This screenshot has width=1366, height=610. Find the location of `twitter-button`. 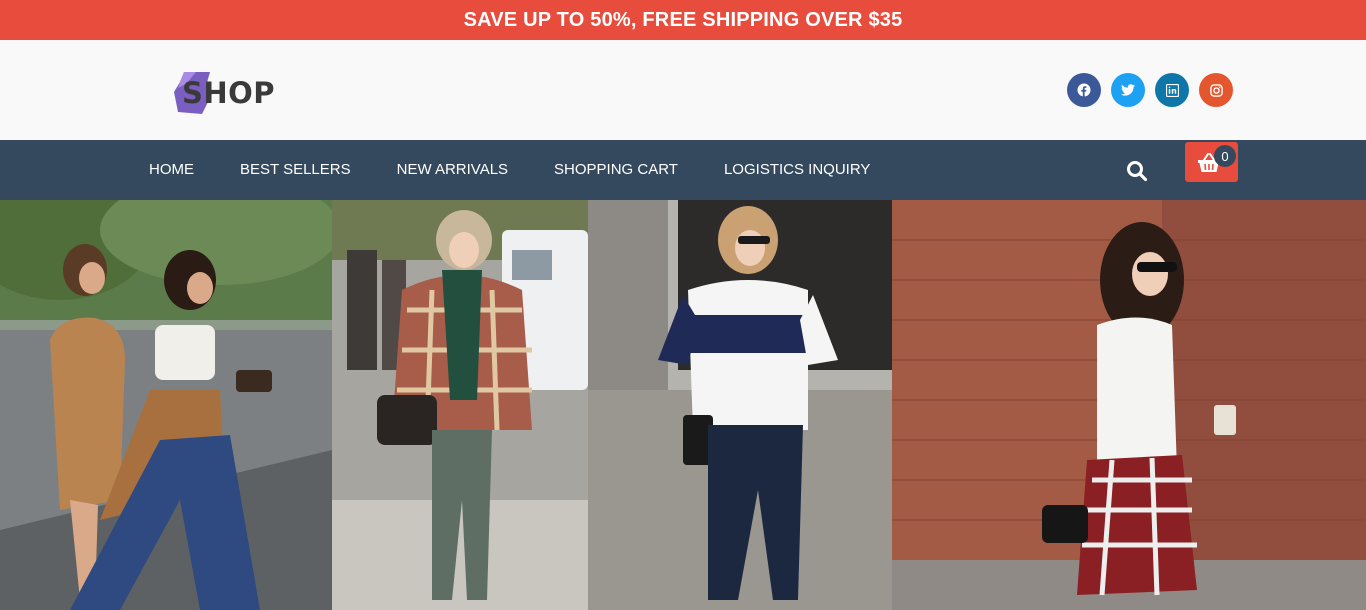

twitter-button is located at coordinates (1128, 90).